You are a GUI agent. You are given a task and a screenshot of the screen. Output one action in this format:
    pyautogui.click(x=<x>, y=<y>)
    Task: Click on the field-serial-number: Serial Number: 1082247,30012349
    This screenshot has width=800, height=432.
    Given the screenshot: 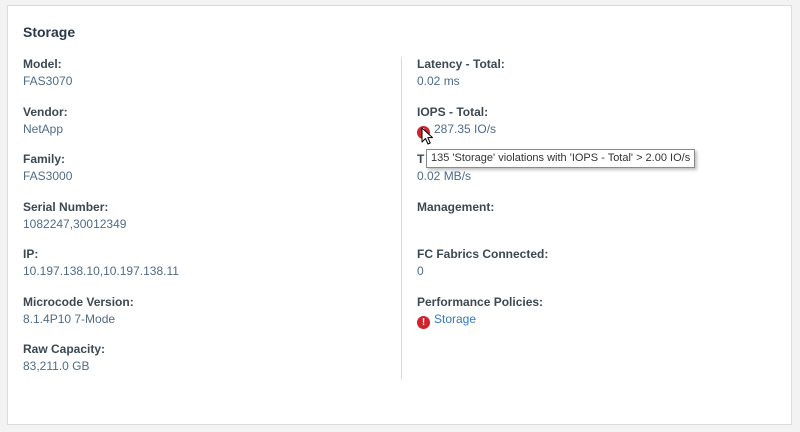 What is the action you would take?
    pyautogui.click(x=203, y=224)
    